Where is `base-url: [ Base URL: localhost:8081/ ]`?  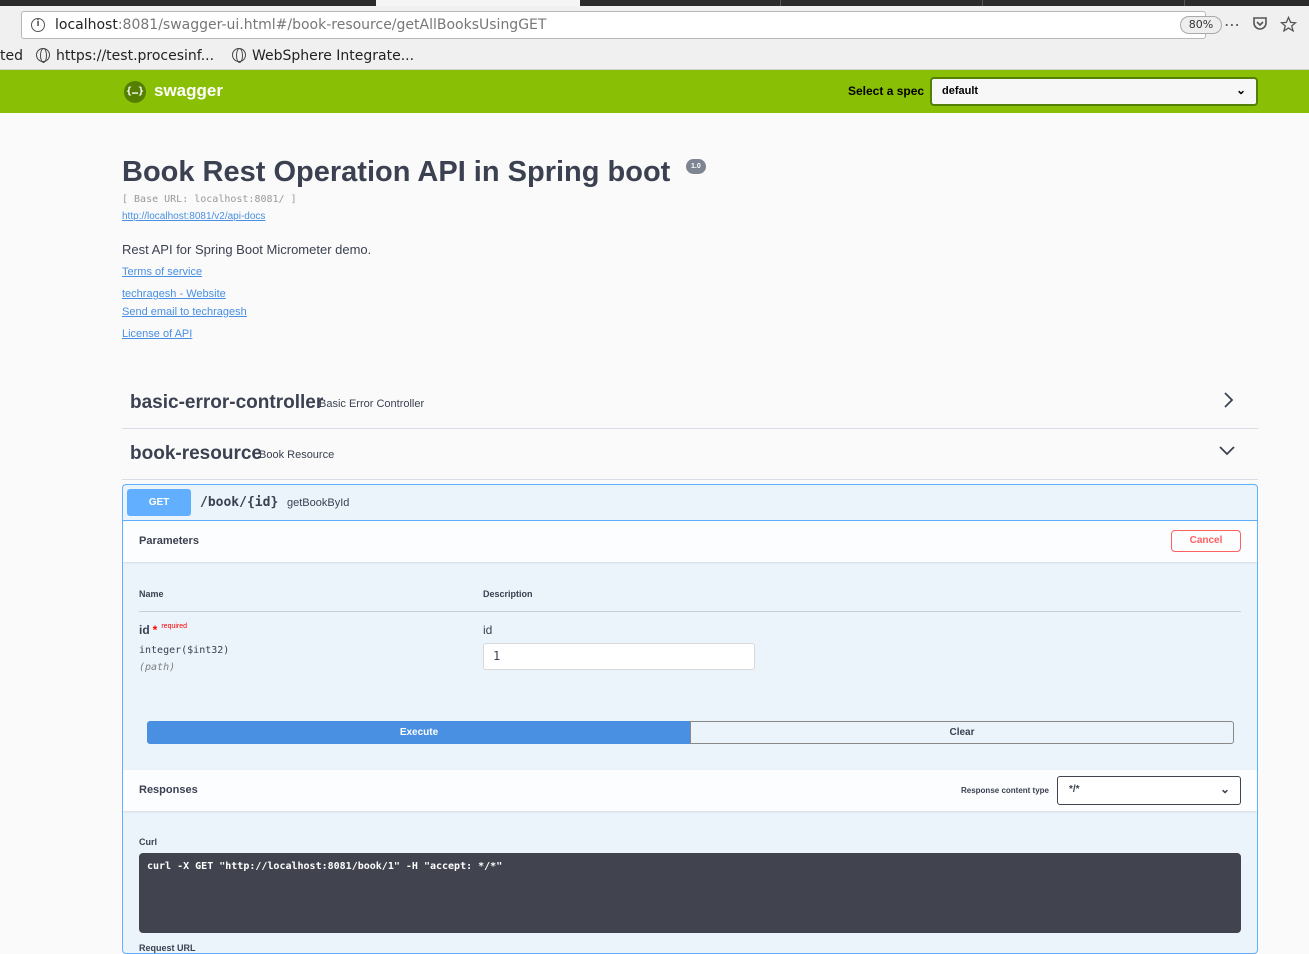 base-url: [ Base URL: localhost:8081/ ] is located at coordinates (209, 199).